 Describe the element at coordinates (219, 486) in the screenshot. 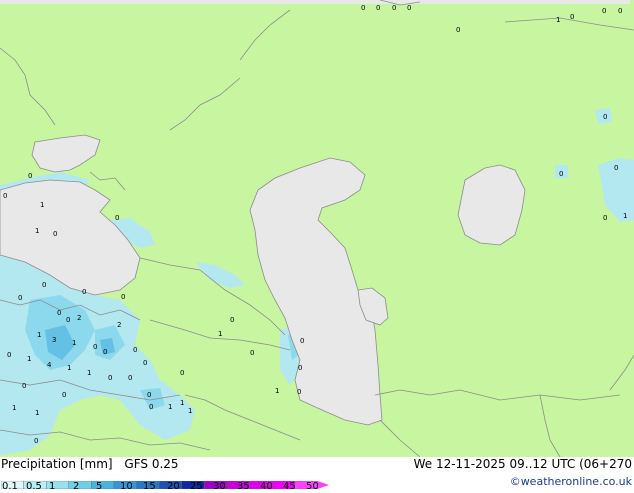

I see `scale-tick-label: 30` at that location.